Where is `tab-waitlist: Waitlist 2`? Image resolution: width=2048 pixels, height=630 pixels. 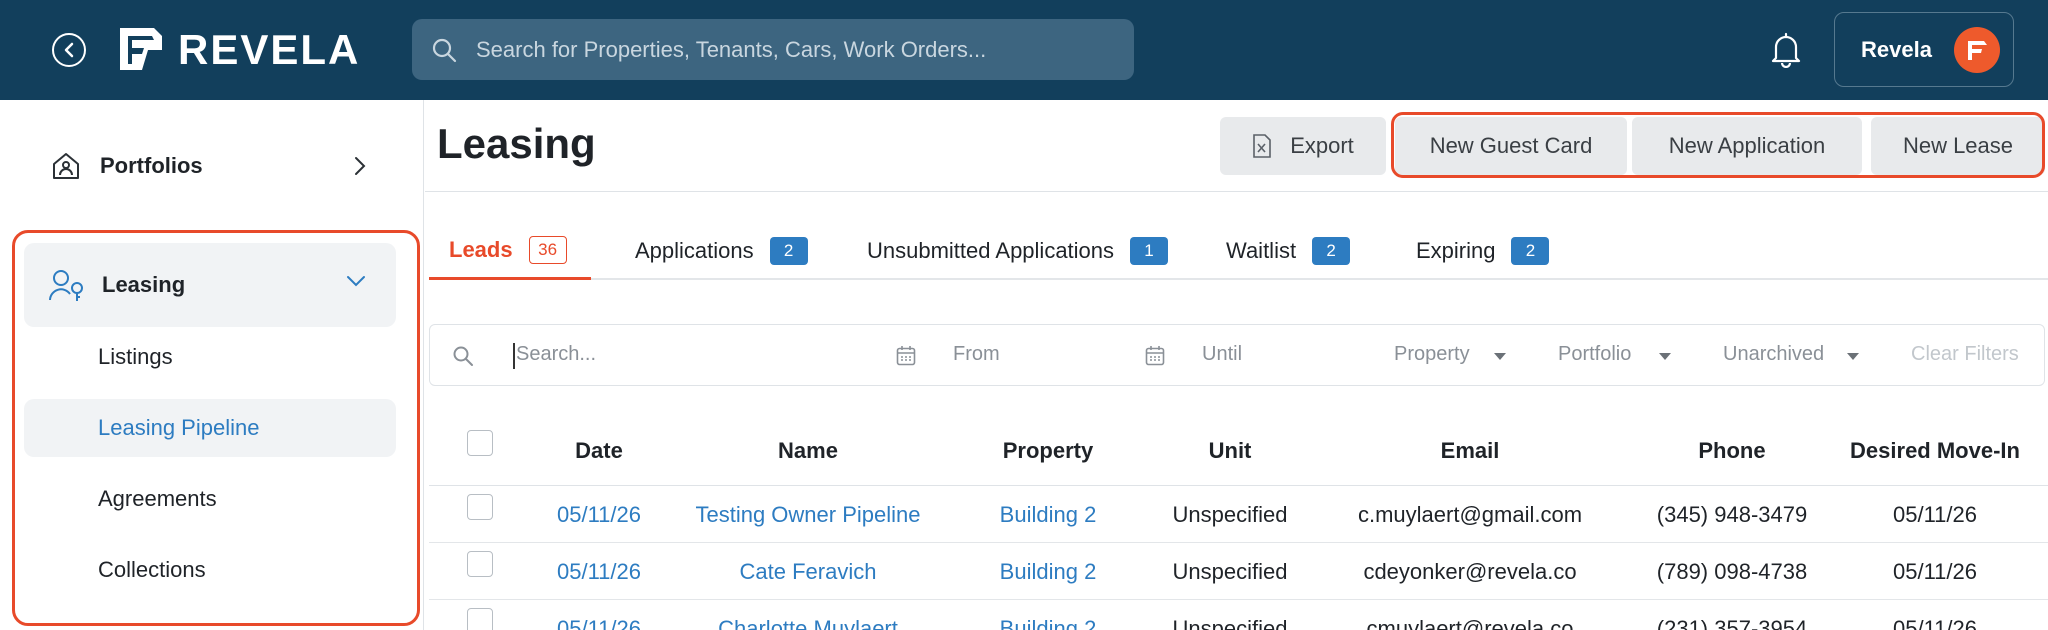 tab-waitlist: Waitlist 2 is located at coordinates (1288, 251).